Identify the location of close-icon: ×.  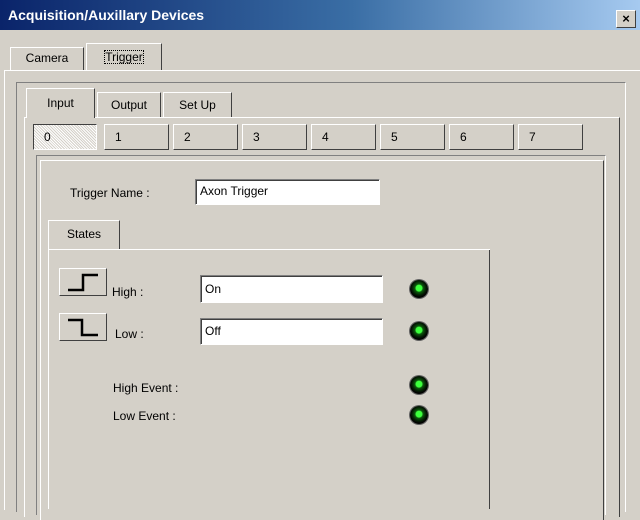
(626, 18).